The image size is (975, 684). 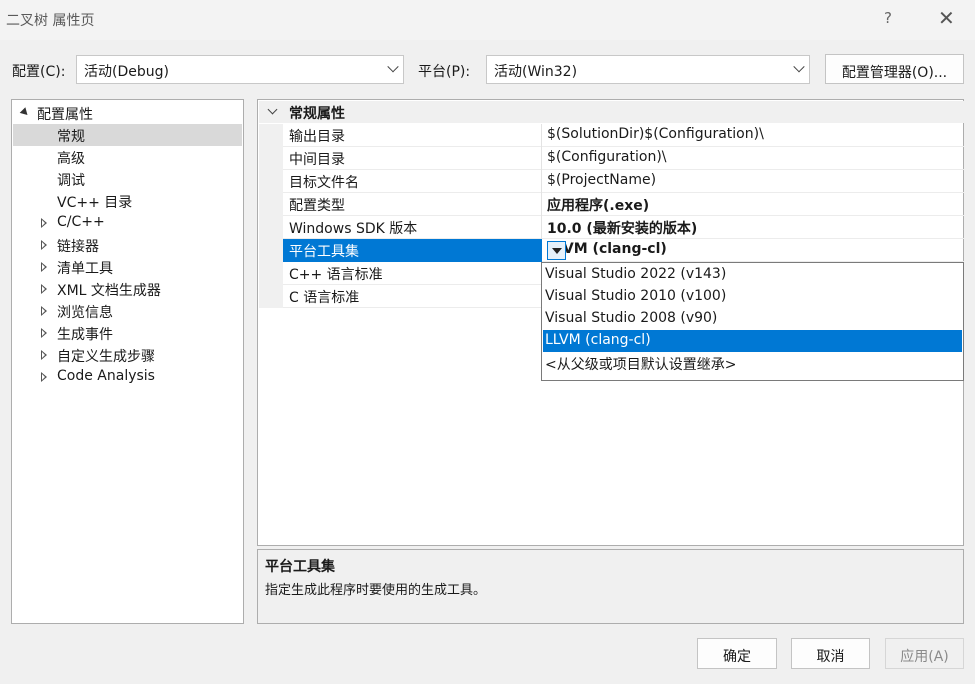 What do you see at coordinates (317, 160) in the screenshot?
I see `property-name: 中间目录` at bounding box center [317, 160].